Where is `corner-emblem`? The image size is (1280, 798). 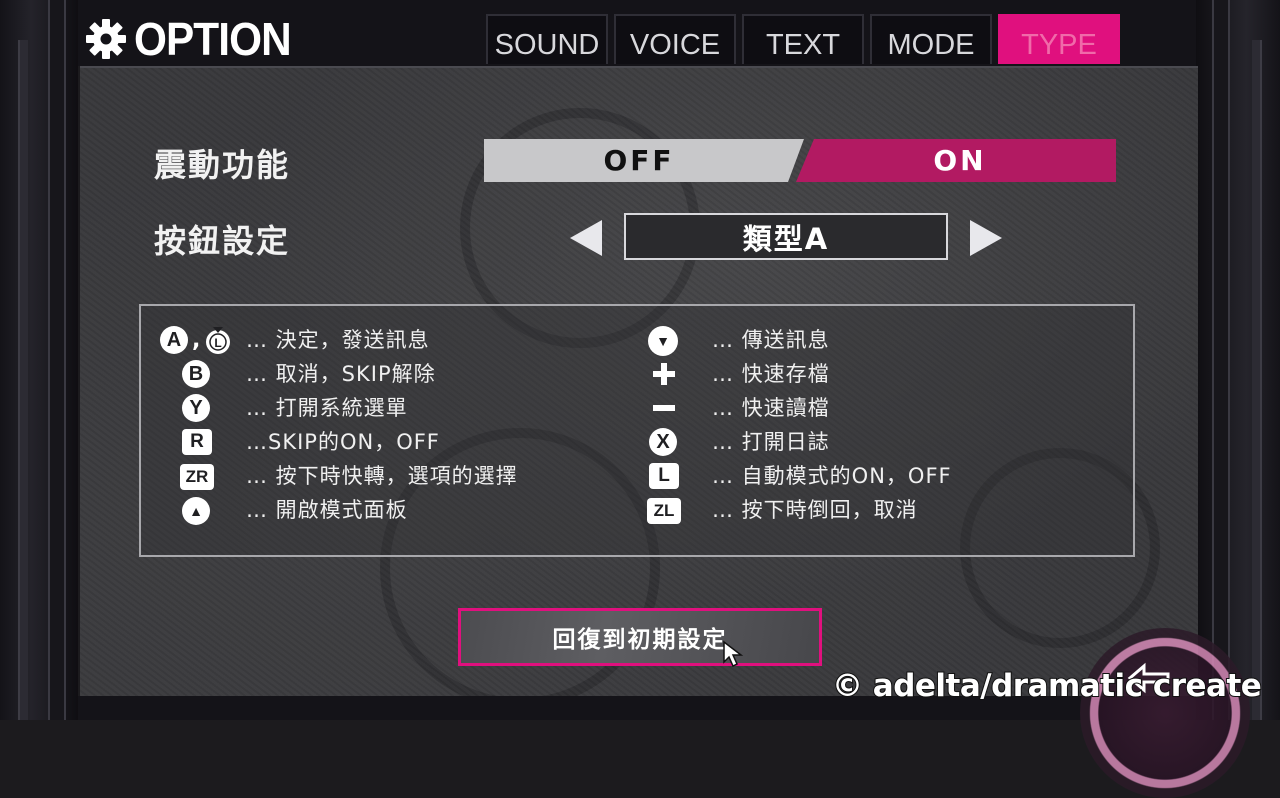 corner-emblem is located at coordinates (1165, 713).